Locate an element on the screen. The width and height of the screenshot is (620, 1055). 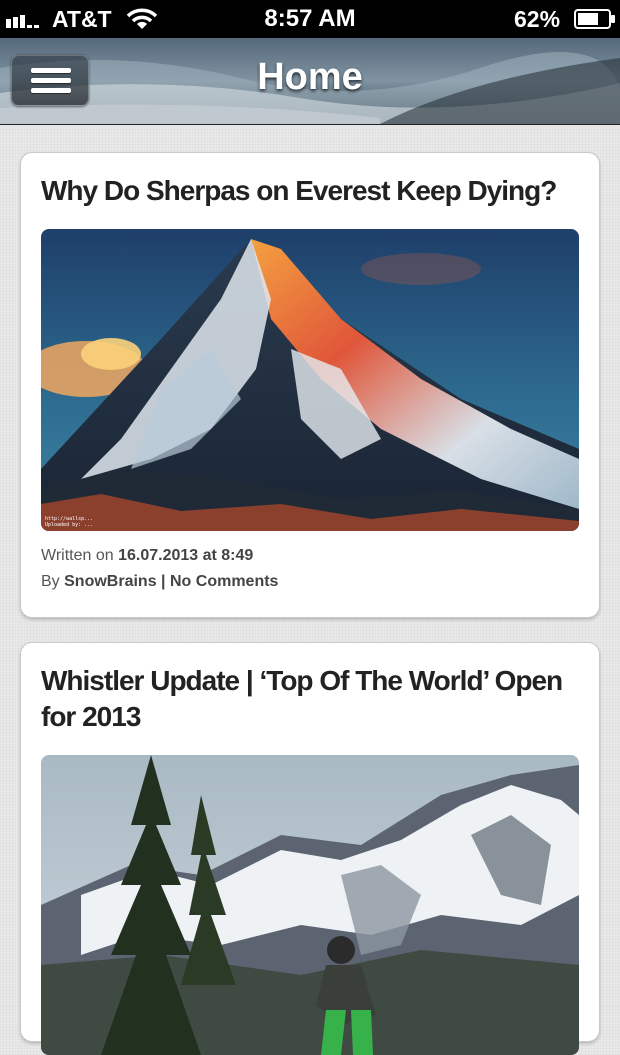
post-meta-date: Written on 16.07.2013 at 8:49 is located at coordinates (147, 556).